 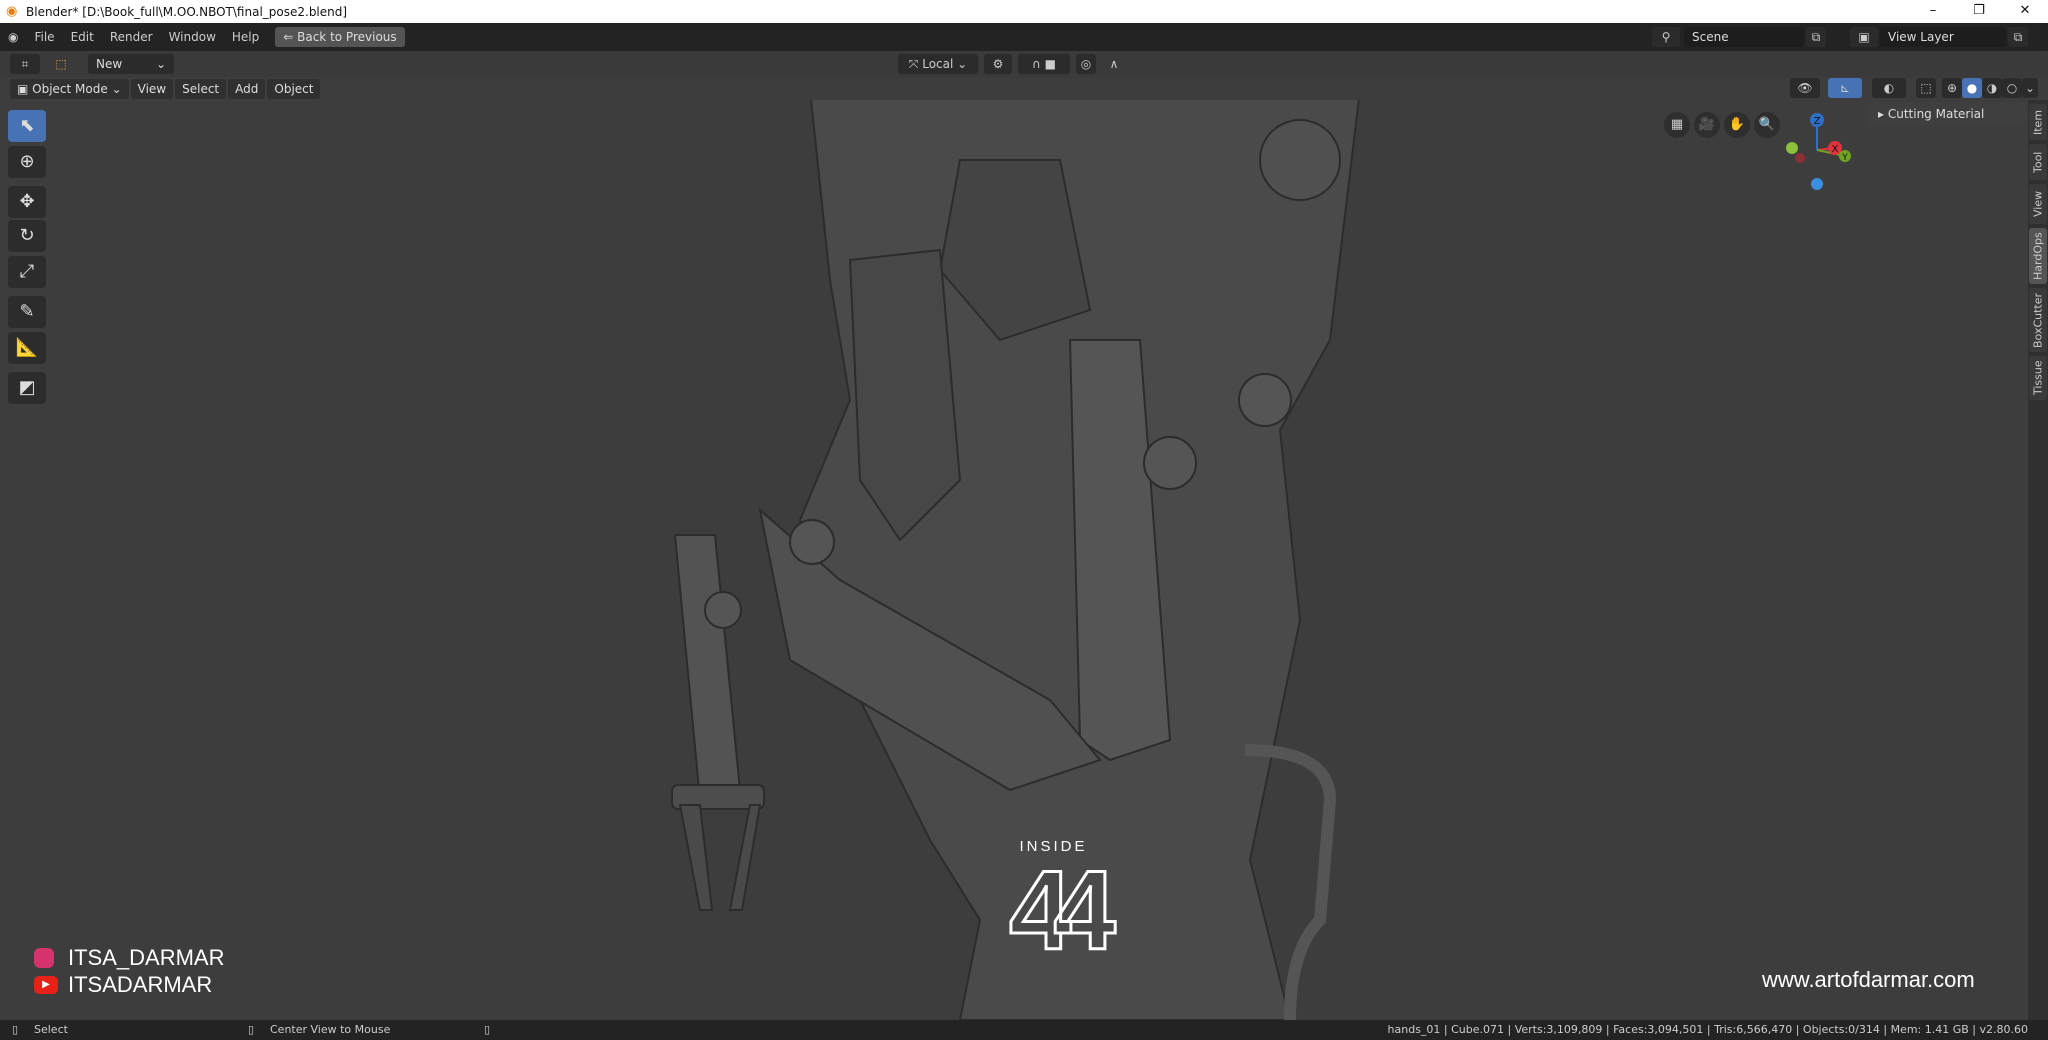 What do you see at coordinates (1816, 37) in the screenshot?
I see `new-scene-icon: ⧉` at bounding box center [1816, 37].